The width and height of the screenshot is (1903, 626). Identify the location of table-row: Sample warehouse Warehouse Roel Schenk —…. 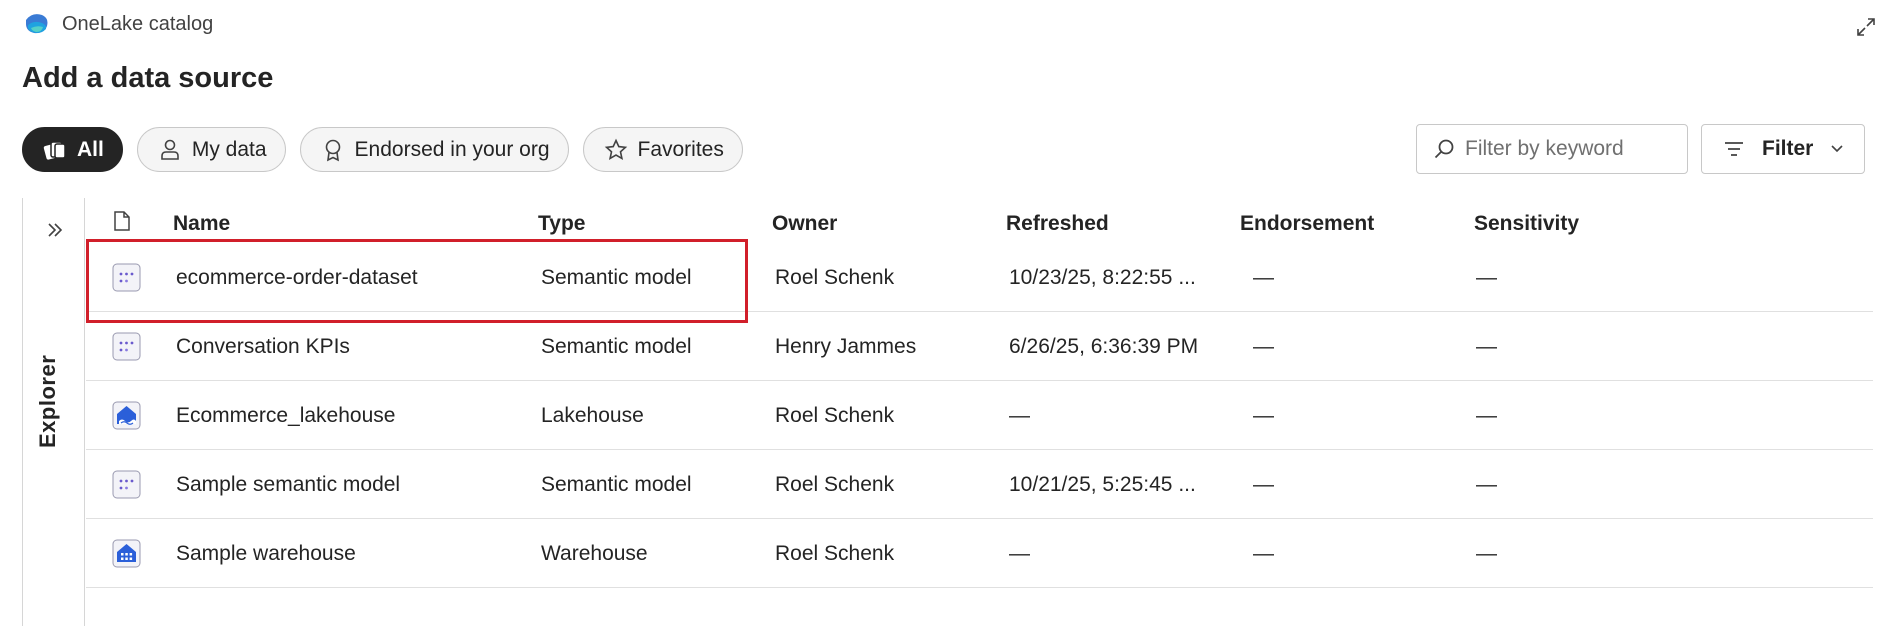
(979, 553).